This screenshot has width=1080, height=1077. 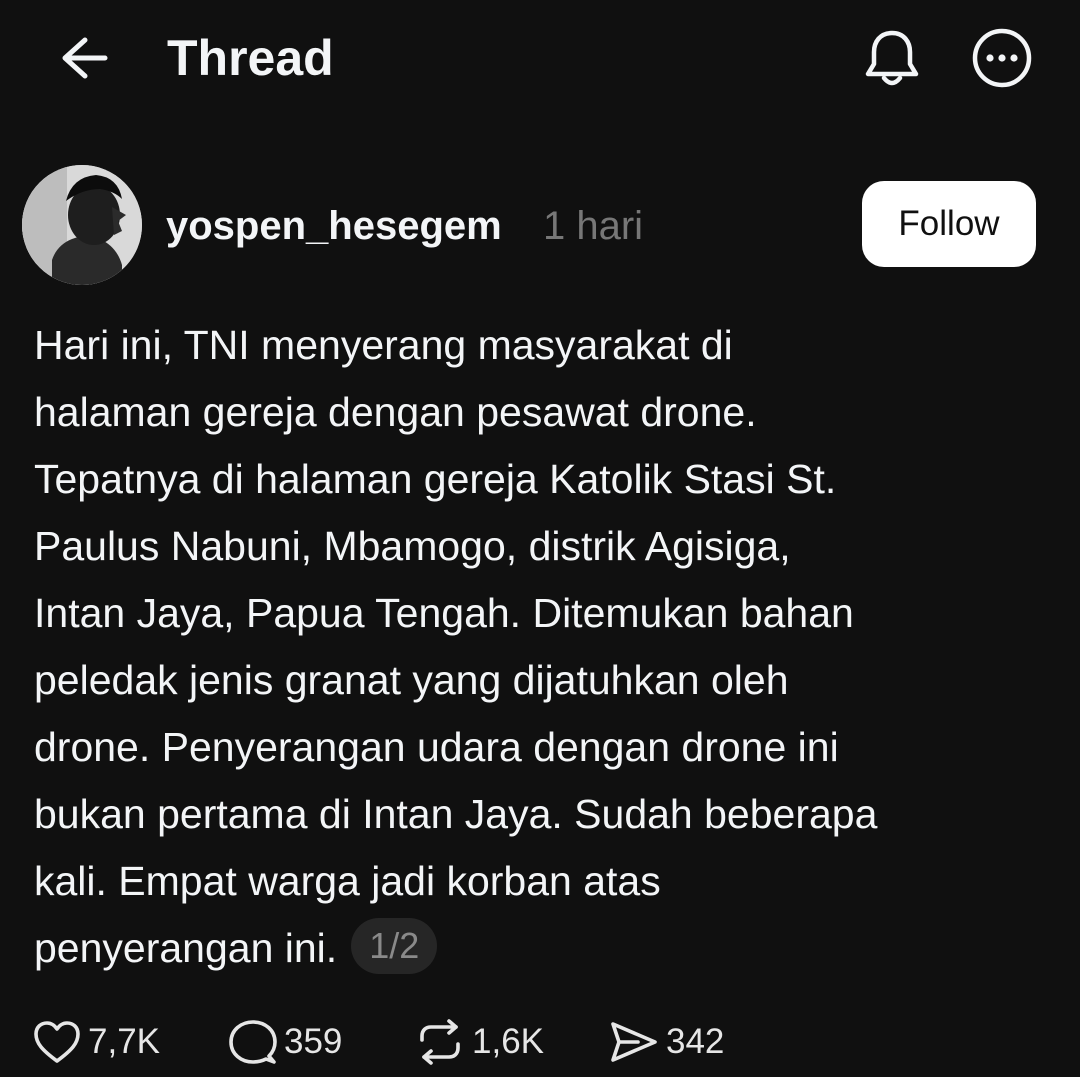 I want to click on repost-count: 1,6K, so click(x=508, y=1041).